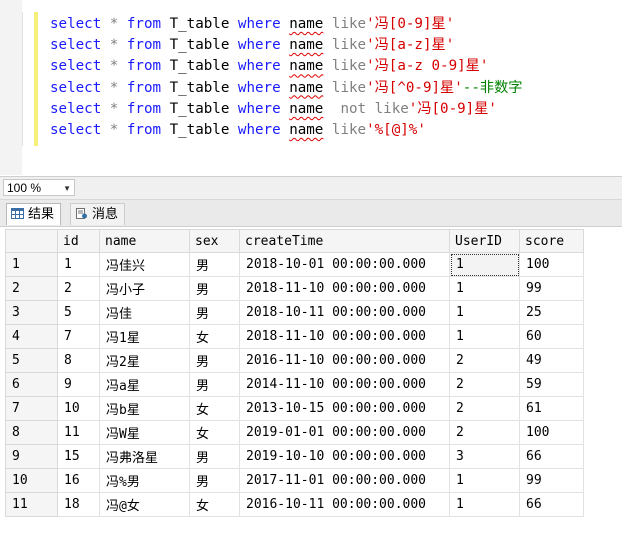 Image resolution: width=622 pixels, height=541 pixels. I want to click on cell-score: 99, so click(551, 480).